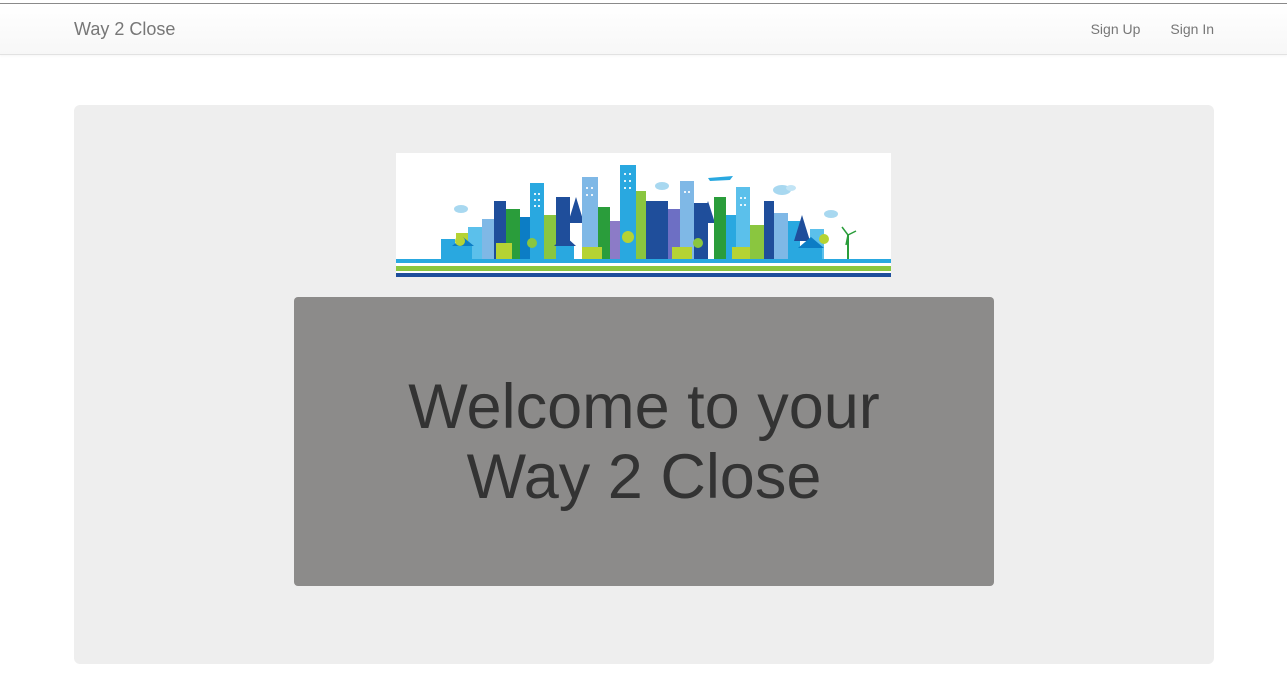  I want to click on sign-up-link: Sign Up, so click(1116, 29).